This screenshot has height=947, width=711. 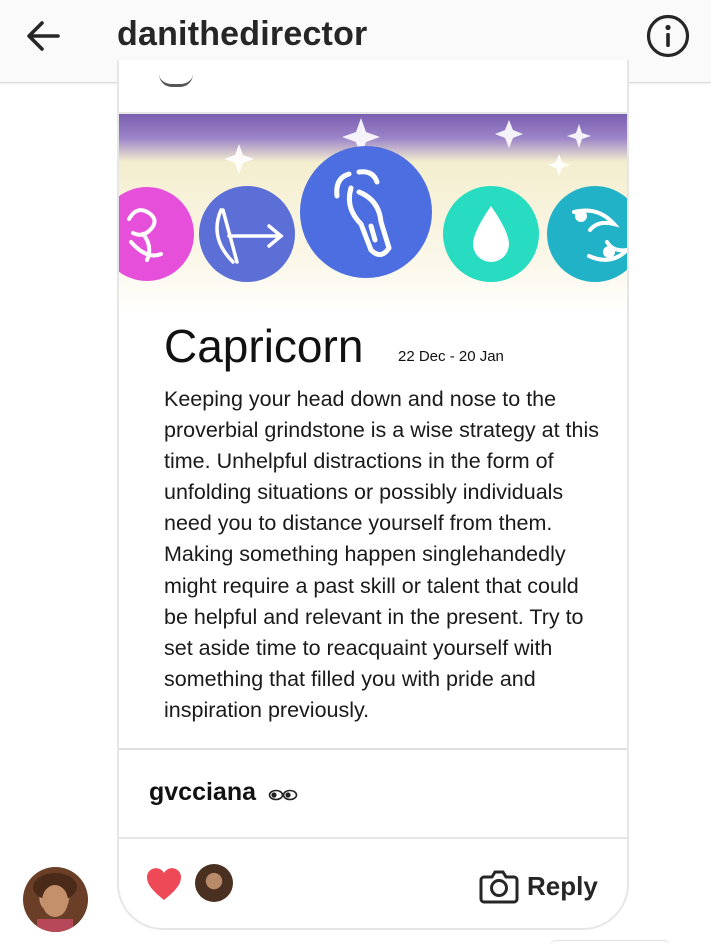 I want to click on input-bar-edge, so click(x=610, y=943).